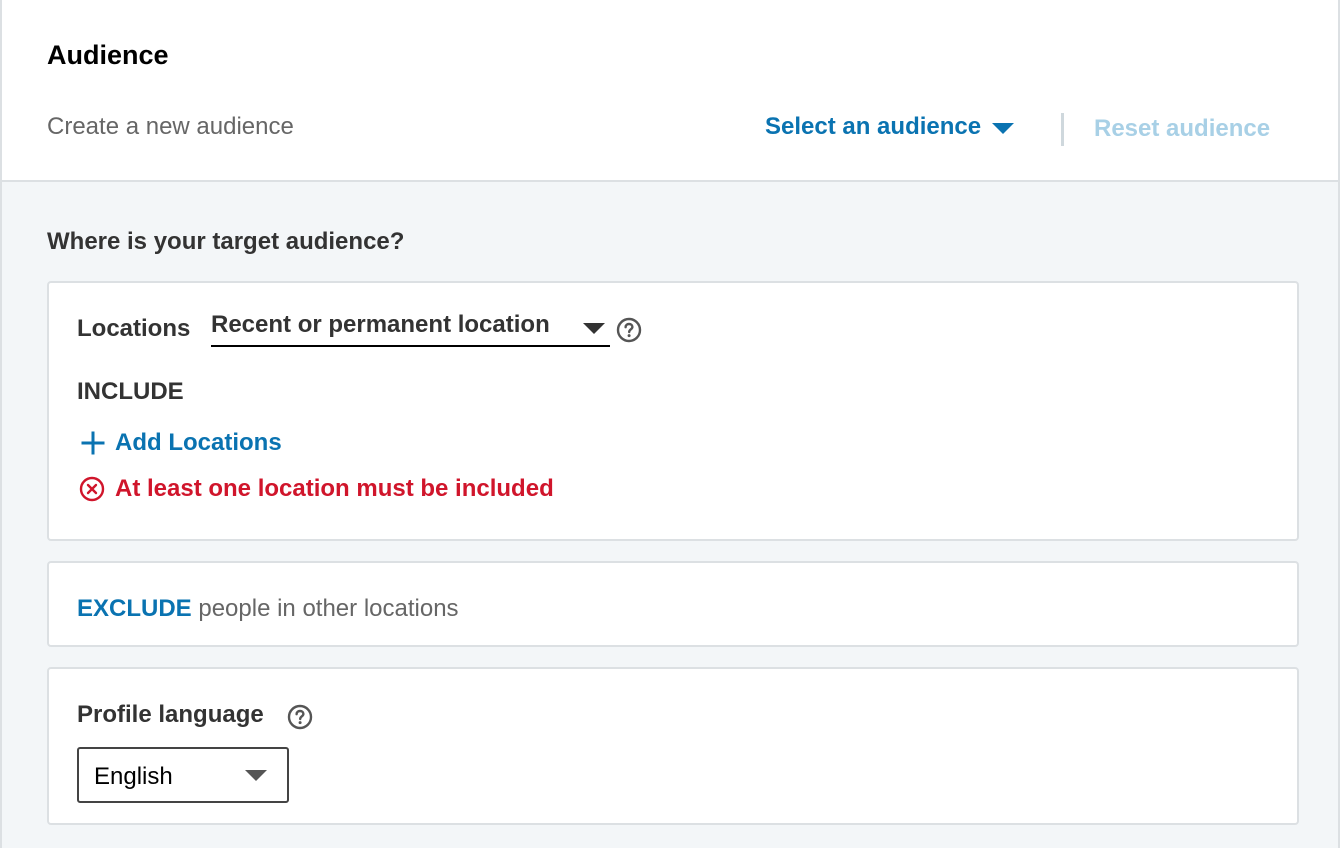  What do you see at coordinates (334, 488) in the screenshot?
I see `location-error-text: At least one location must be included` at bounding box center [334, 488].